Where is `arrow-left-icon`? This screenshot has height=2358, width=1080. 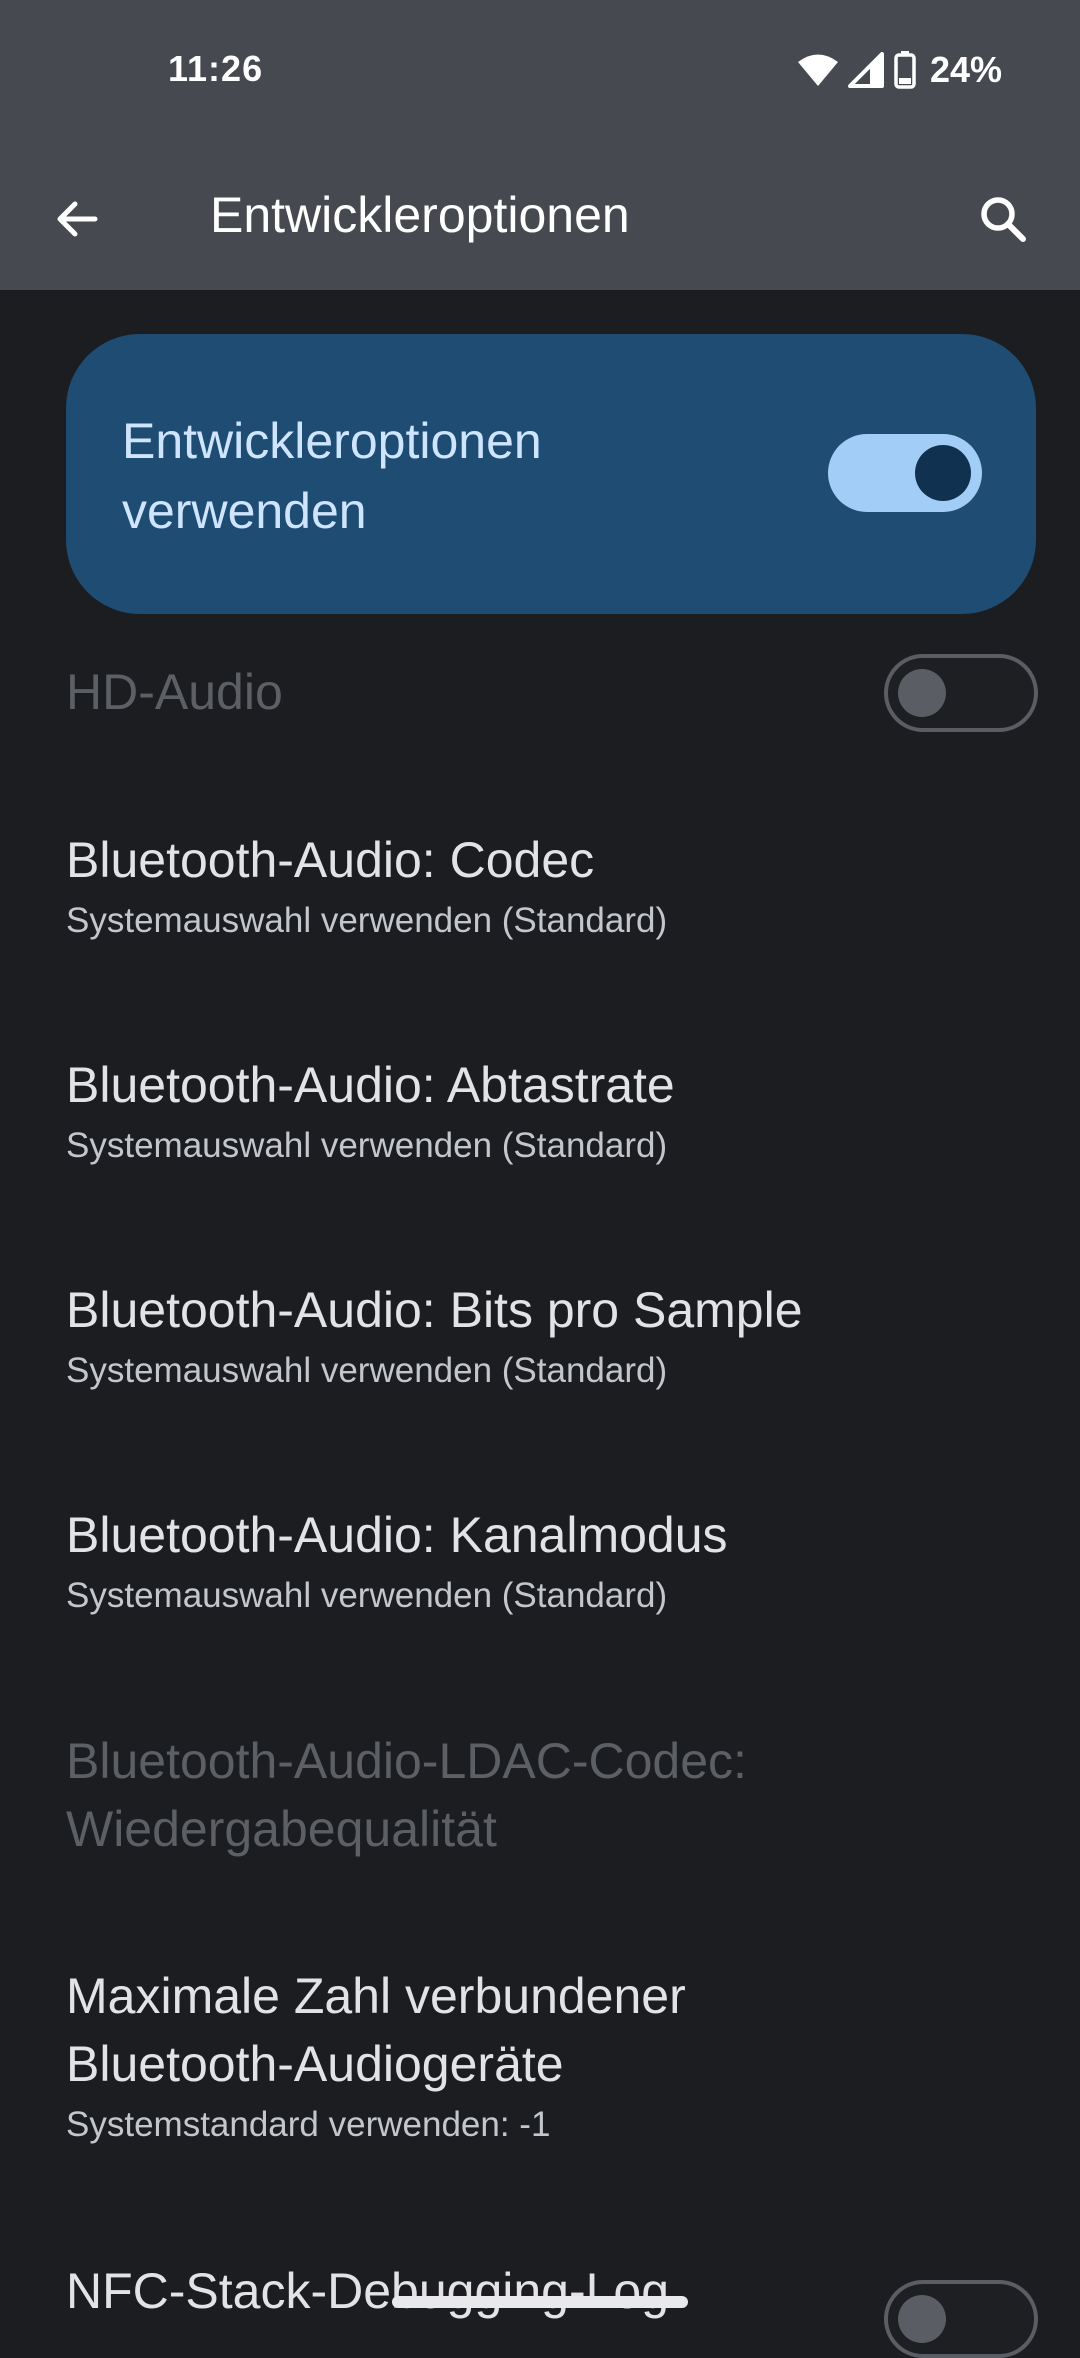 arrow-left-icon is located at coordinates (77, 219).